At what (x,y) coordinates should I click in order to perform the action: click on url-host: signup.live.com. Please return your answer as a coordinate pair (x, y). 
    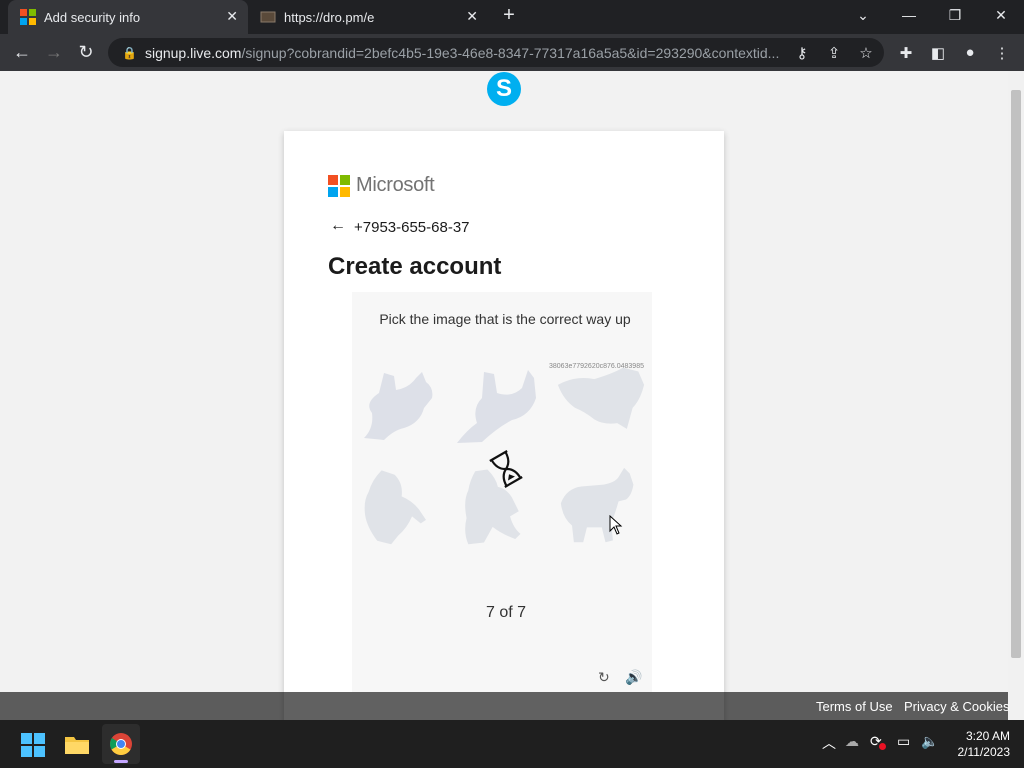
    Looking at the image, I should click on (193, 52).